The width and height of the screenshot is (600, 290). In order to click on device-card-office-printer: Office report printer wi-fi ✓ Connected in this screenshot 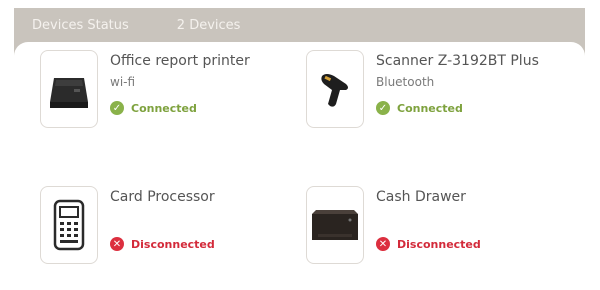, I will do `click(145, 89)`.